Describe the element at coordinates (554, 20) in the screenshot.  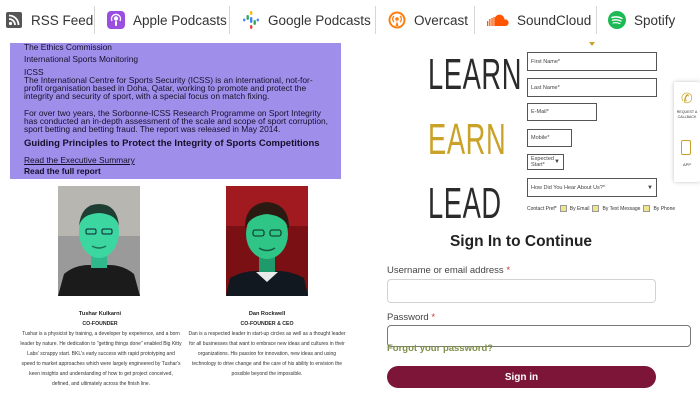
I see `soundcloud-label: SoundCloud` at that location.